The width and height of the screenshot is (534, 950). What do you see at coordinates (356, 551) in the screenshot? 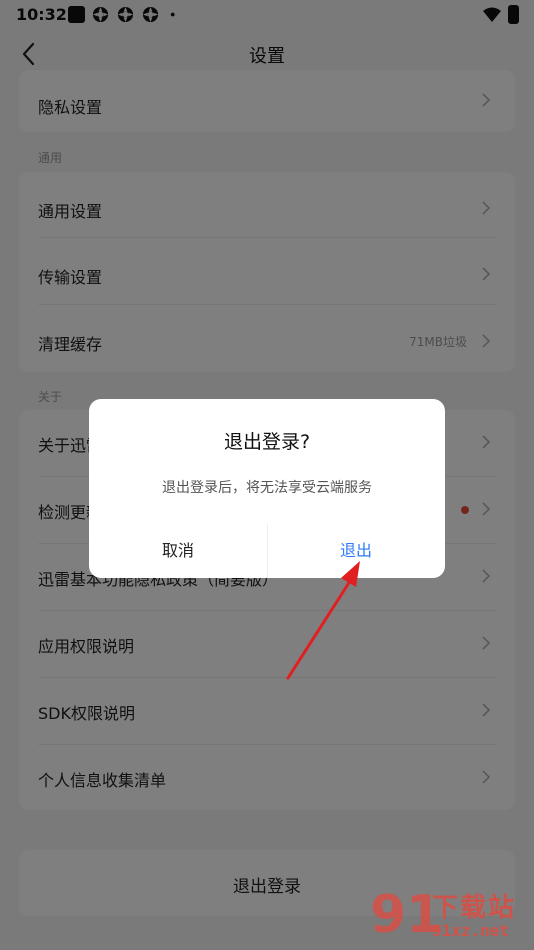
I see `dialog-confirm-button: 退出` at bounding box center [356, 551].